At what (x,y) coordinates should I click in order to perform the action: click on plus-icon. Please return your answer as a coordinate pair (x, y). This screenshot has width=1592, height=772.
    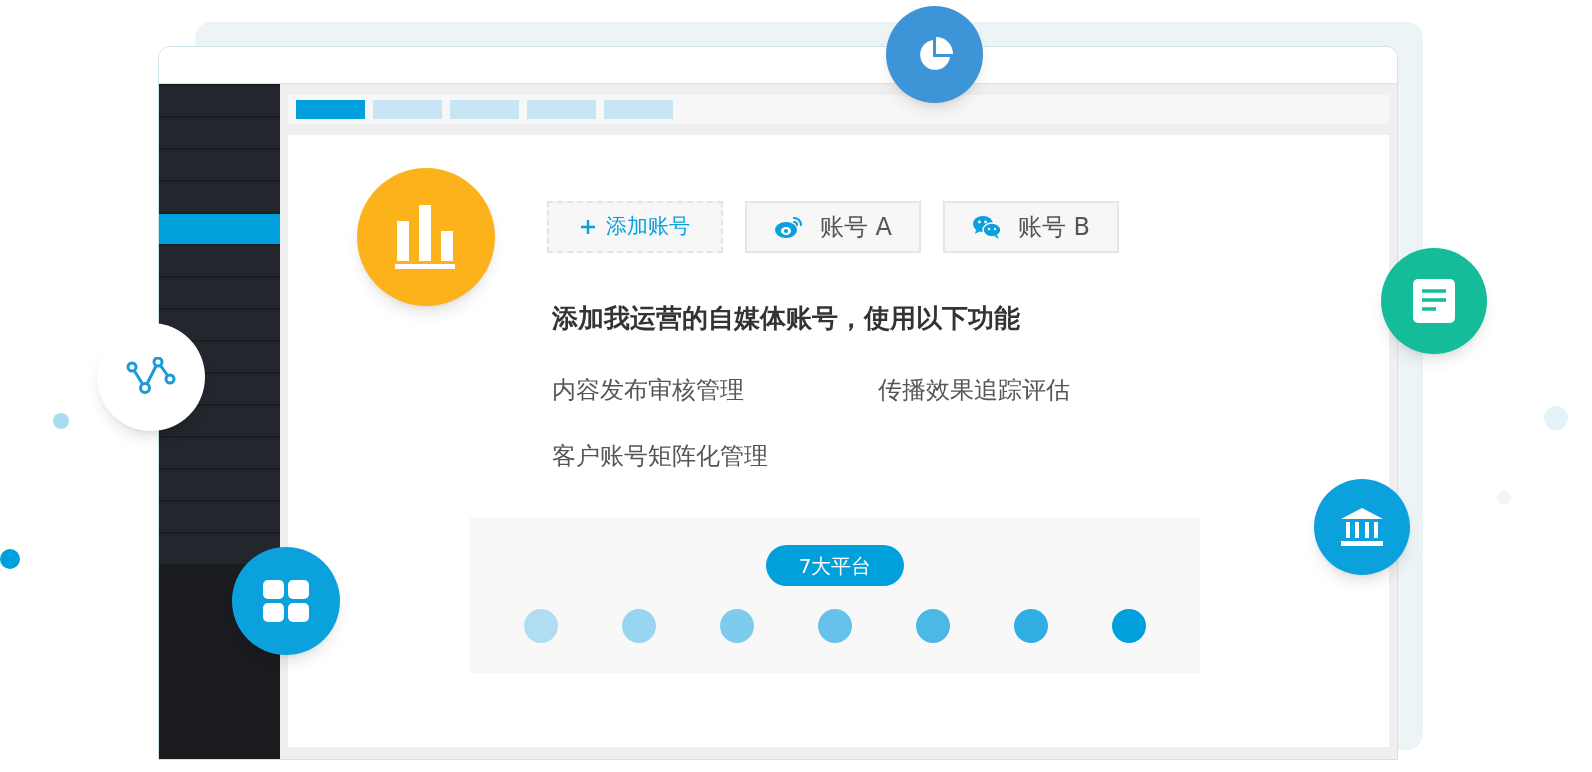
    Looking at the image, I should click on (588, 227).